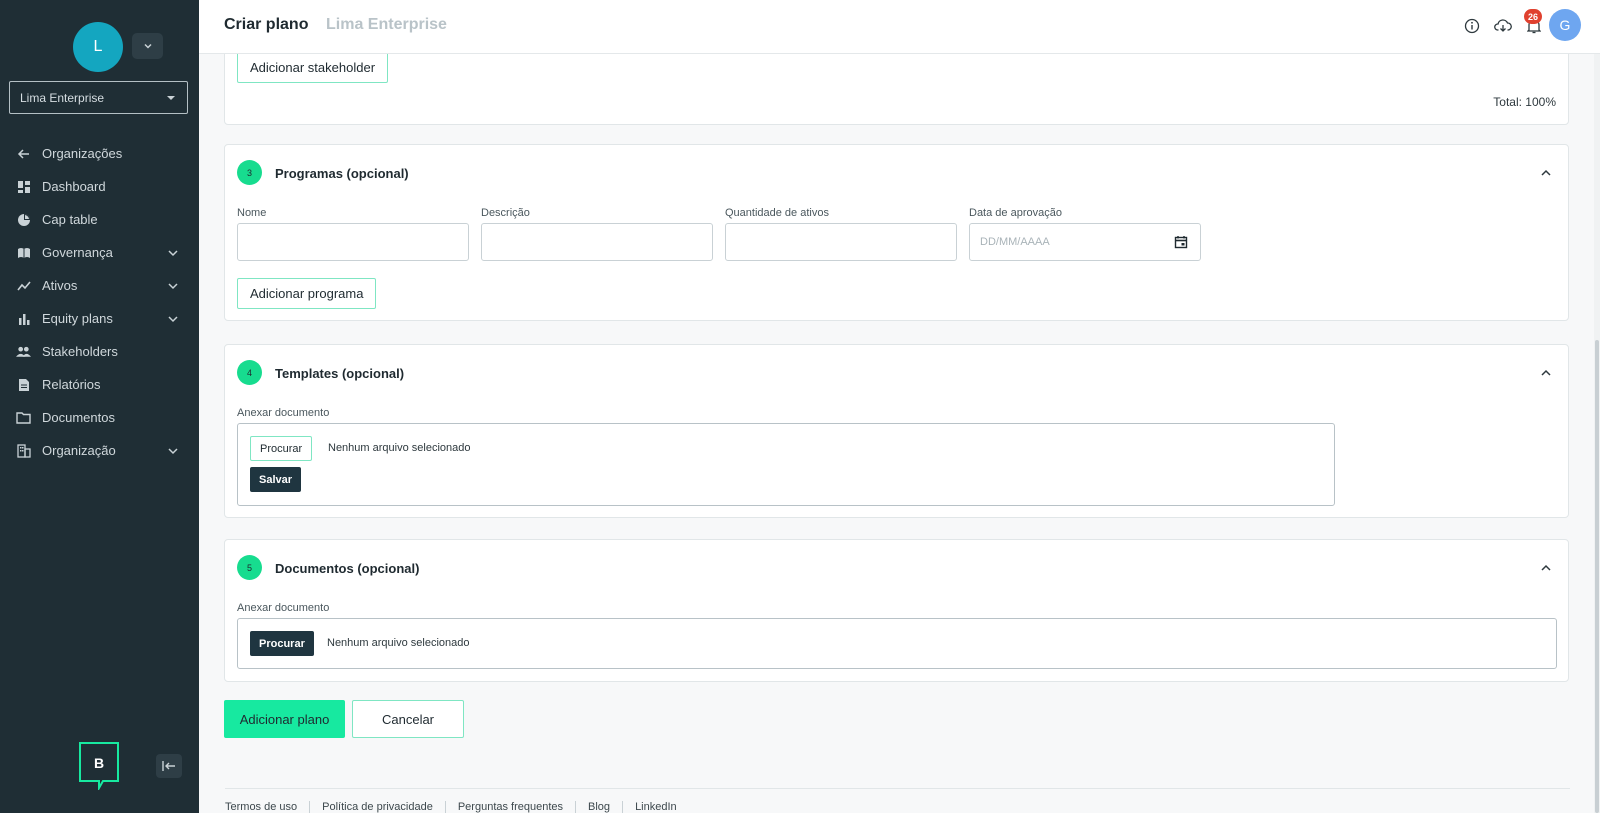 This screenshot has width=1600, height=813. Describe the element at coordinates (23, 252) in the screenshot. I see `book-icon` at that location.